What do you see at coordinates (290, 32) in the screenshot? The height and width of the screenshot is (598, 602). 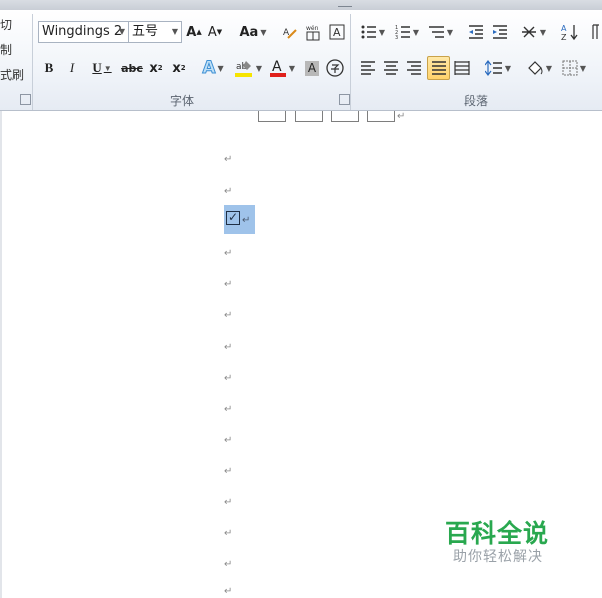 I see `clear-formatting-icon: A` at bounding box center [290, 32].